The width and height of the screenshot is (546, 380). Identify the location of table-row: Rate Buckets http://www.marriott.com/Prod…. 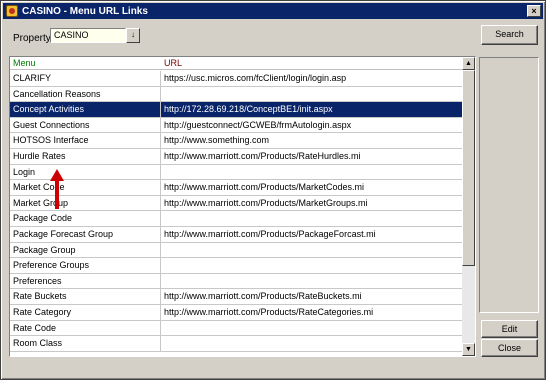
(236, 297).